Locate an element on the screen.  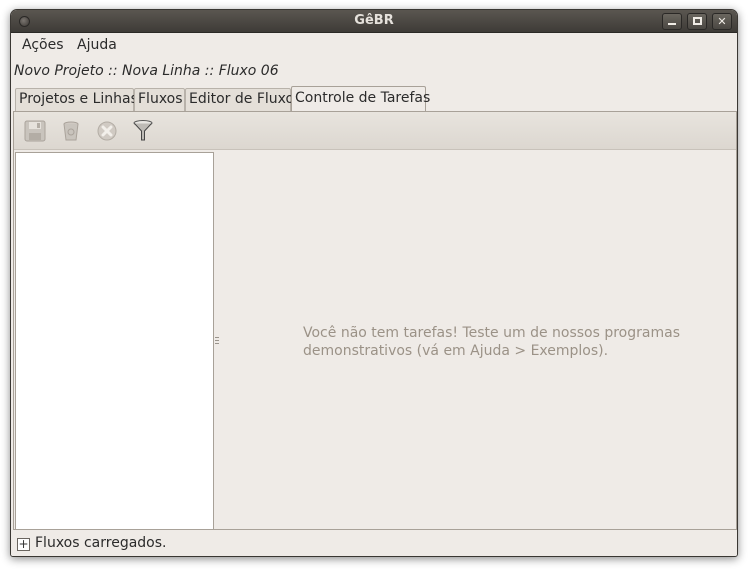
filter-button is located at coordinates (143, 131).